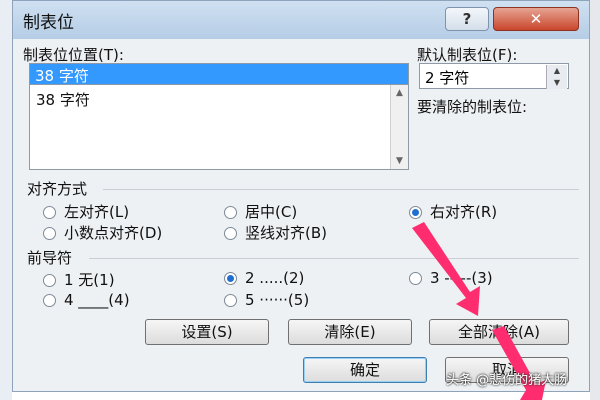  Describe the element at coordinates (507, 380) in the screenshot. I see `watermark-text: 头条 @悲伤的猪大肠` at that location.